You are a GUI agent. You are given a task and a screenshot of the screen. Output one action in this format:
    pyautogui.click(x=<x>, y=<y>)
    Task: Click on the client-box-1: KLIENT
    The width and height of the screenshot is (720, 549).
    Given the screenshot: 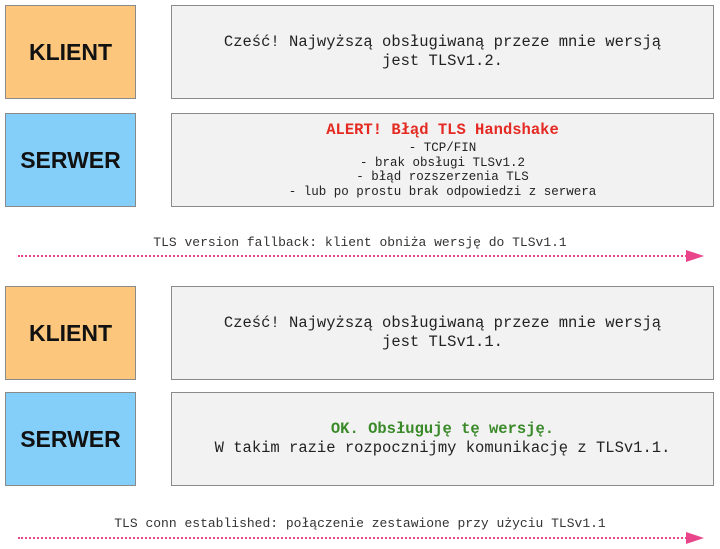 What is the action you would take?
    pyautogui.click(x=70, y=52)
    